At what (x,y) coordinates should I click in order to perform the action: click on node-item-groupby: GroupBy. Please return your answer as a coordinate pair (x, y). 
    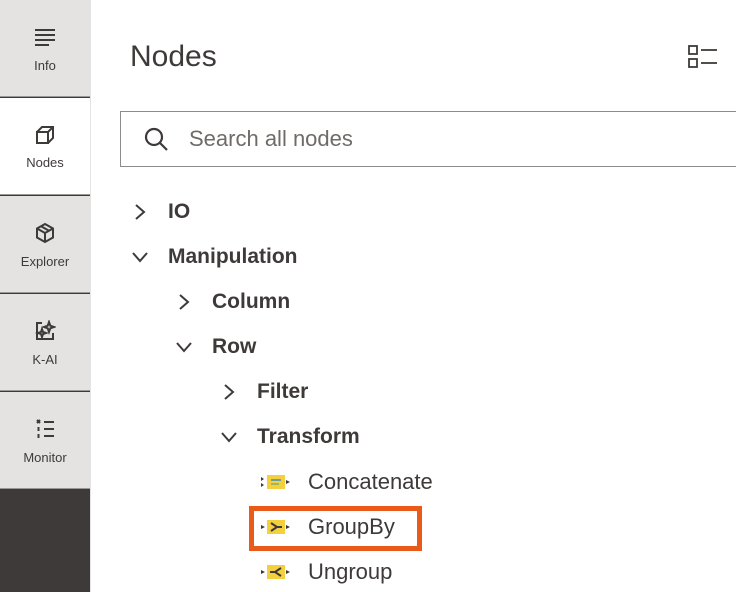
    Looking at the image, I should click on (327, 527).